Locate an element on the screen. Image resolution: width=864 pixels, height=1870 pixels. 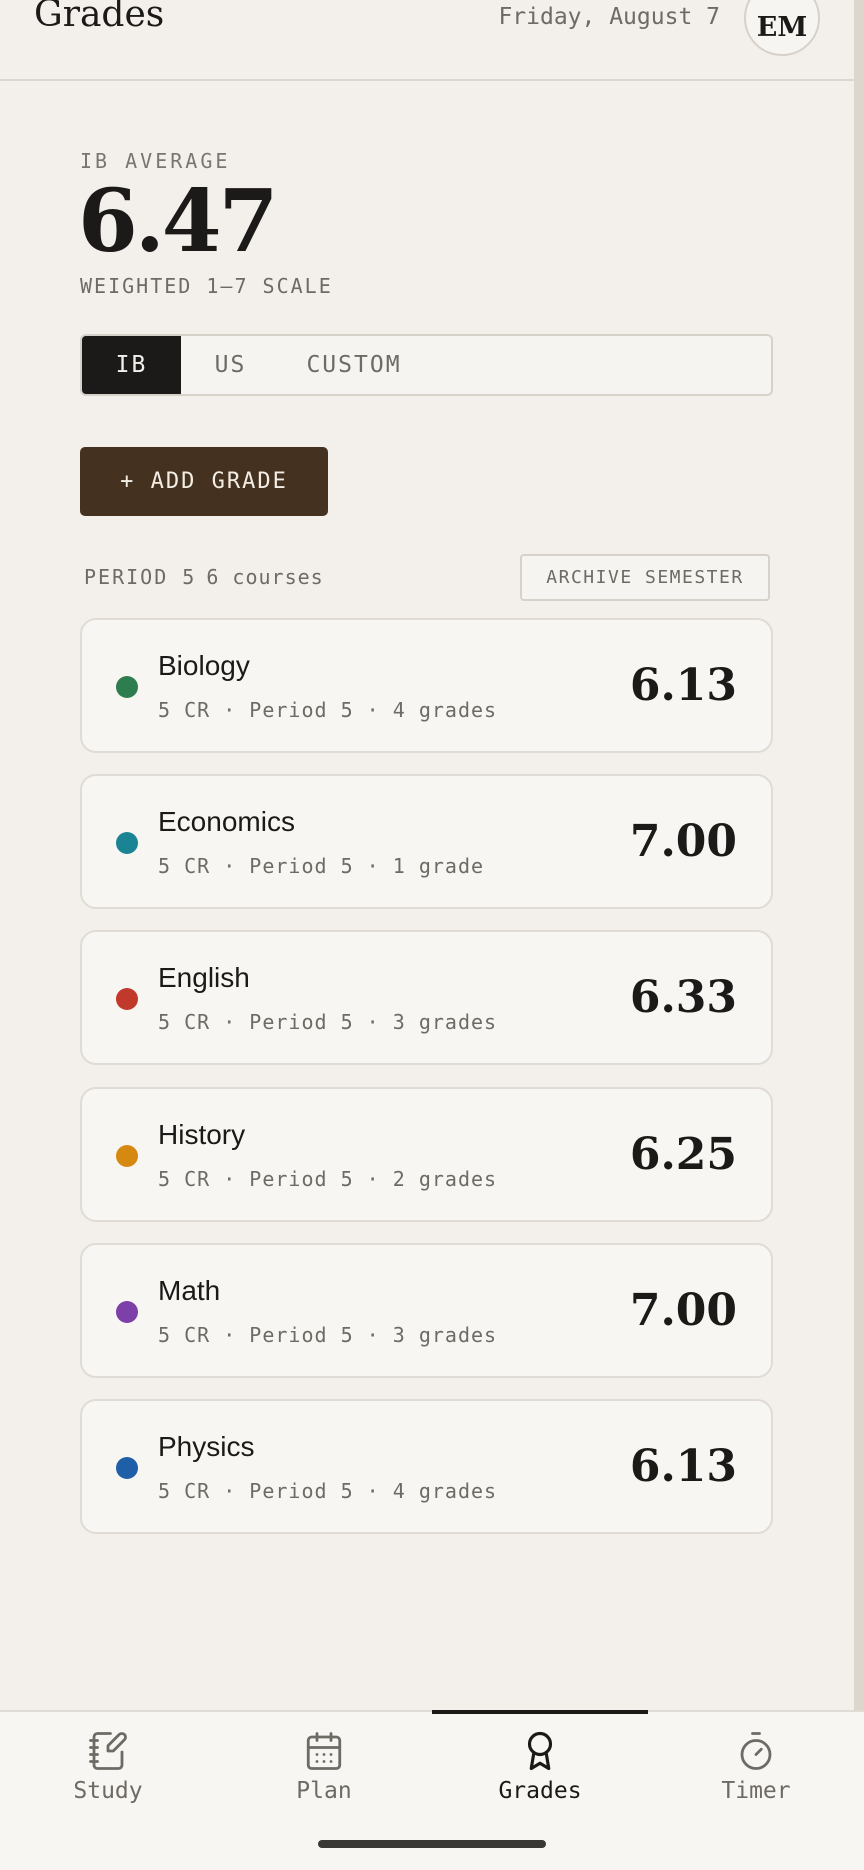
avatar: EM is located at coordinates (782, 28).